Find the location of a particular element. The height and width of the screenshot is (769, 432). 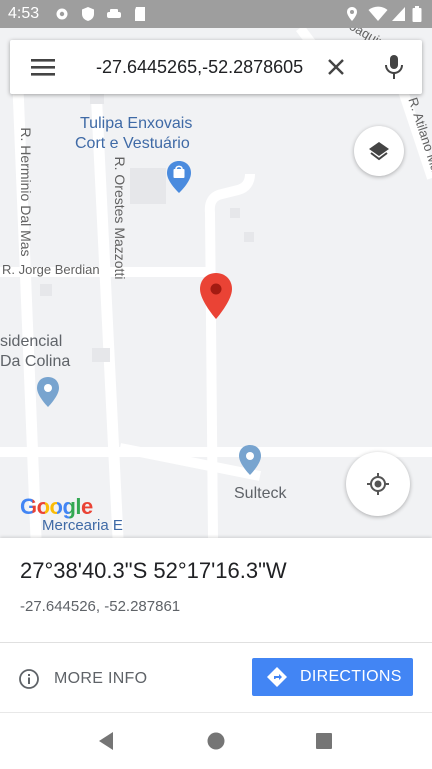

menu-icon is located at coordinates (43, 67).